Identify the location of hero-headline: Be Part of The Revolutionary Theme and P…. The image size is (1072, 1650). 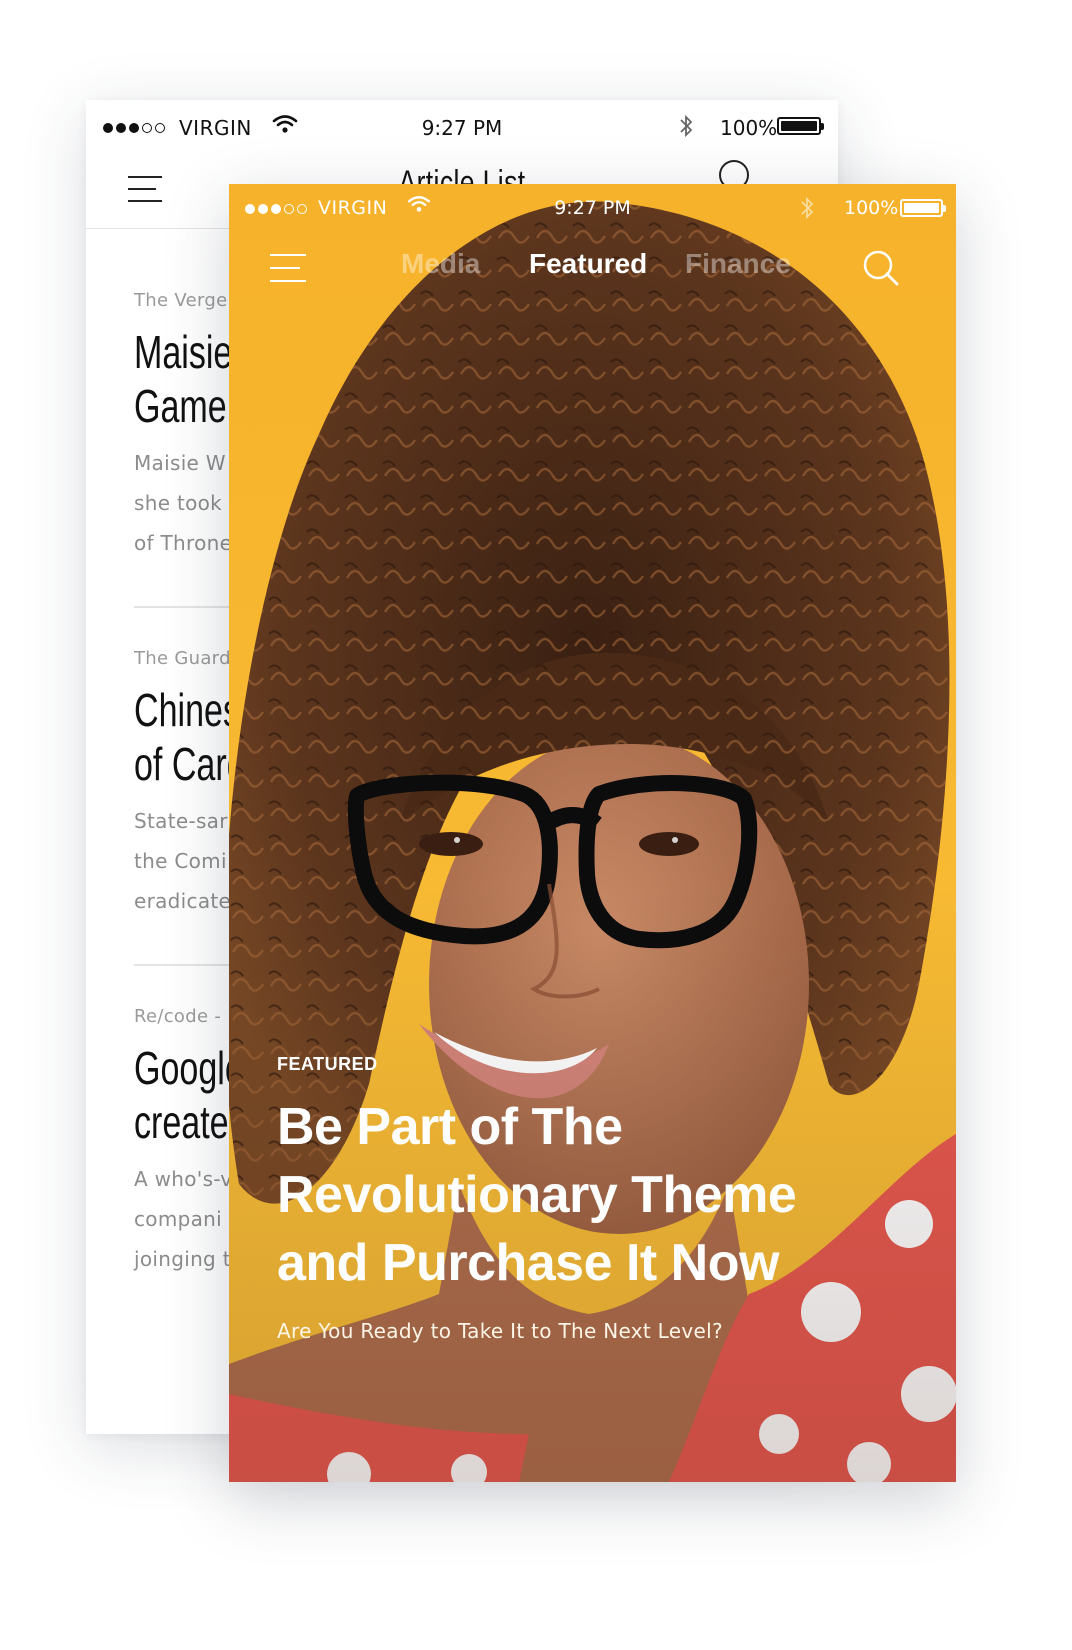
(537, 1195).